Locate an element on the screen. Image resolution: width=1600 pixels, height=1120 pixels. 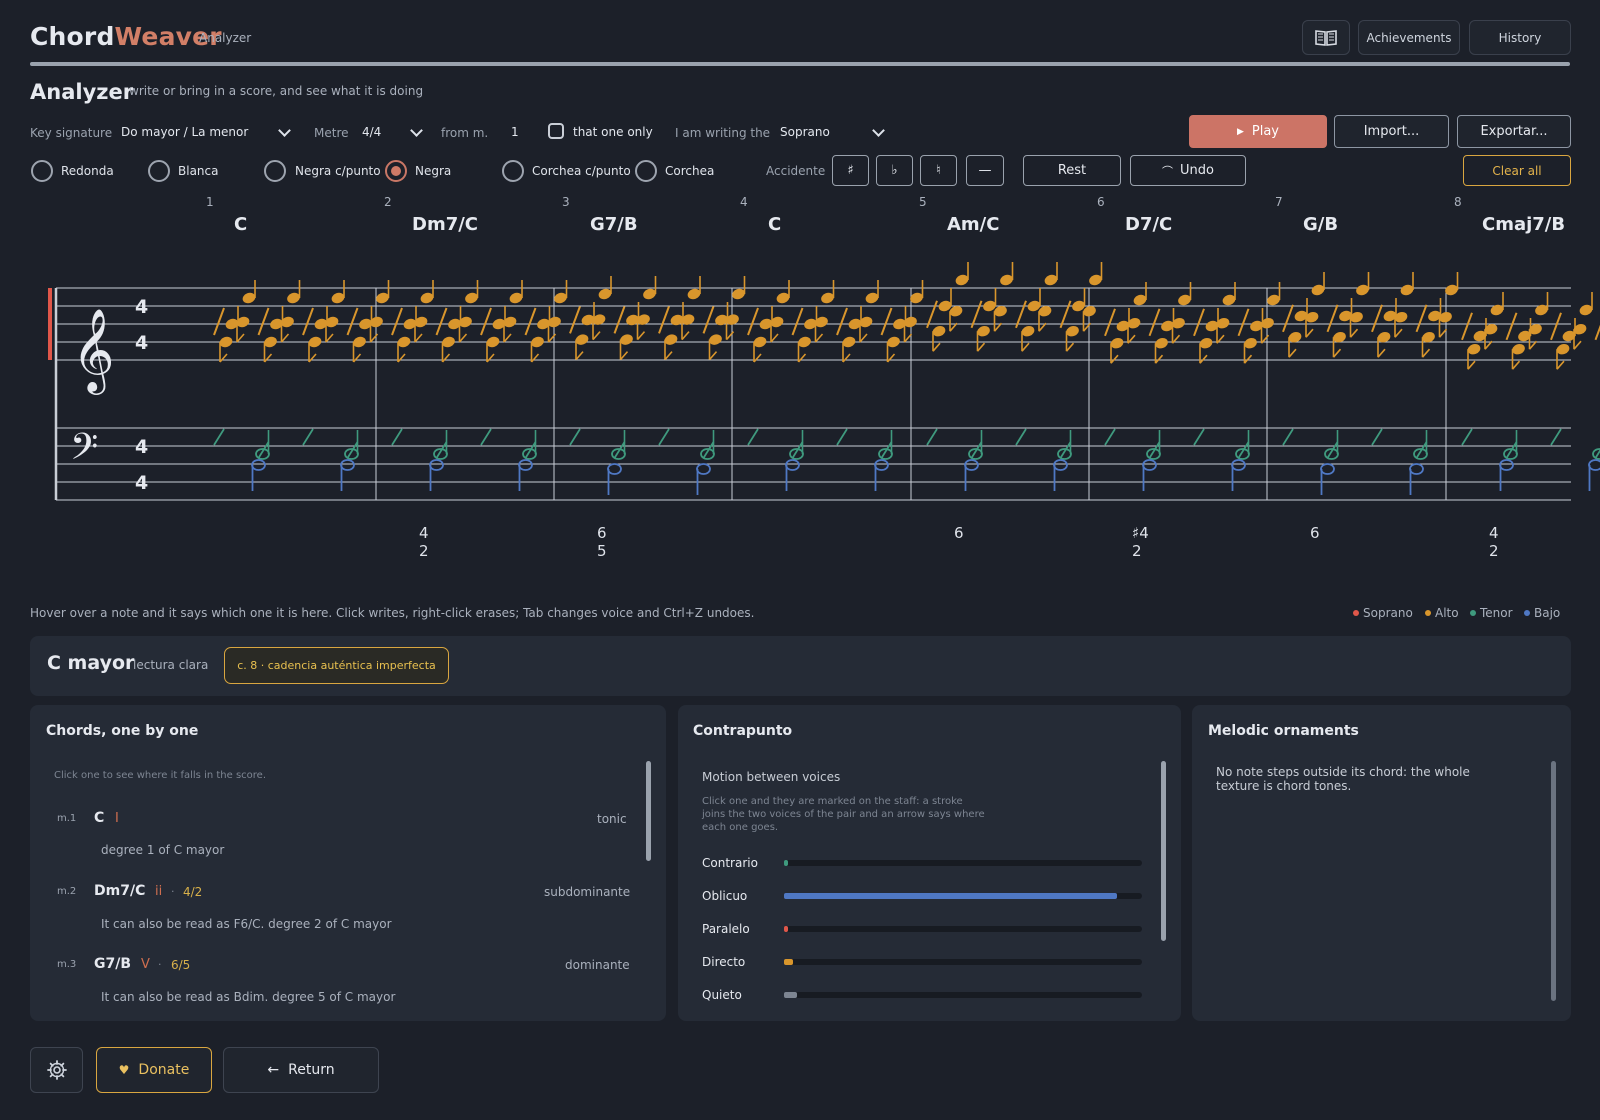
chord-name: C is located at coordinates (99, 818).